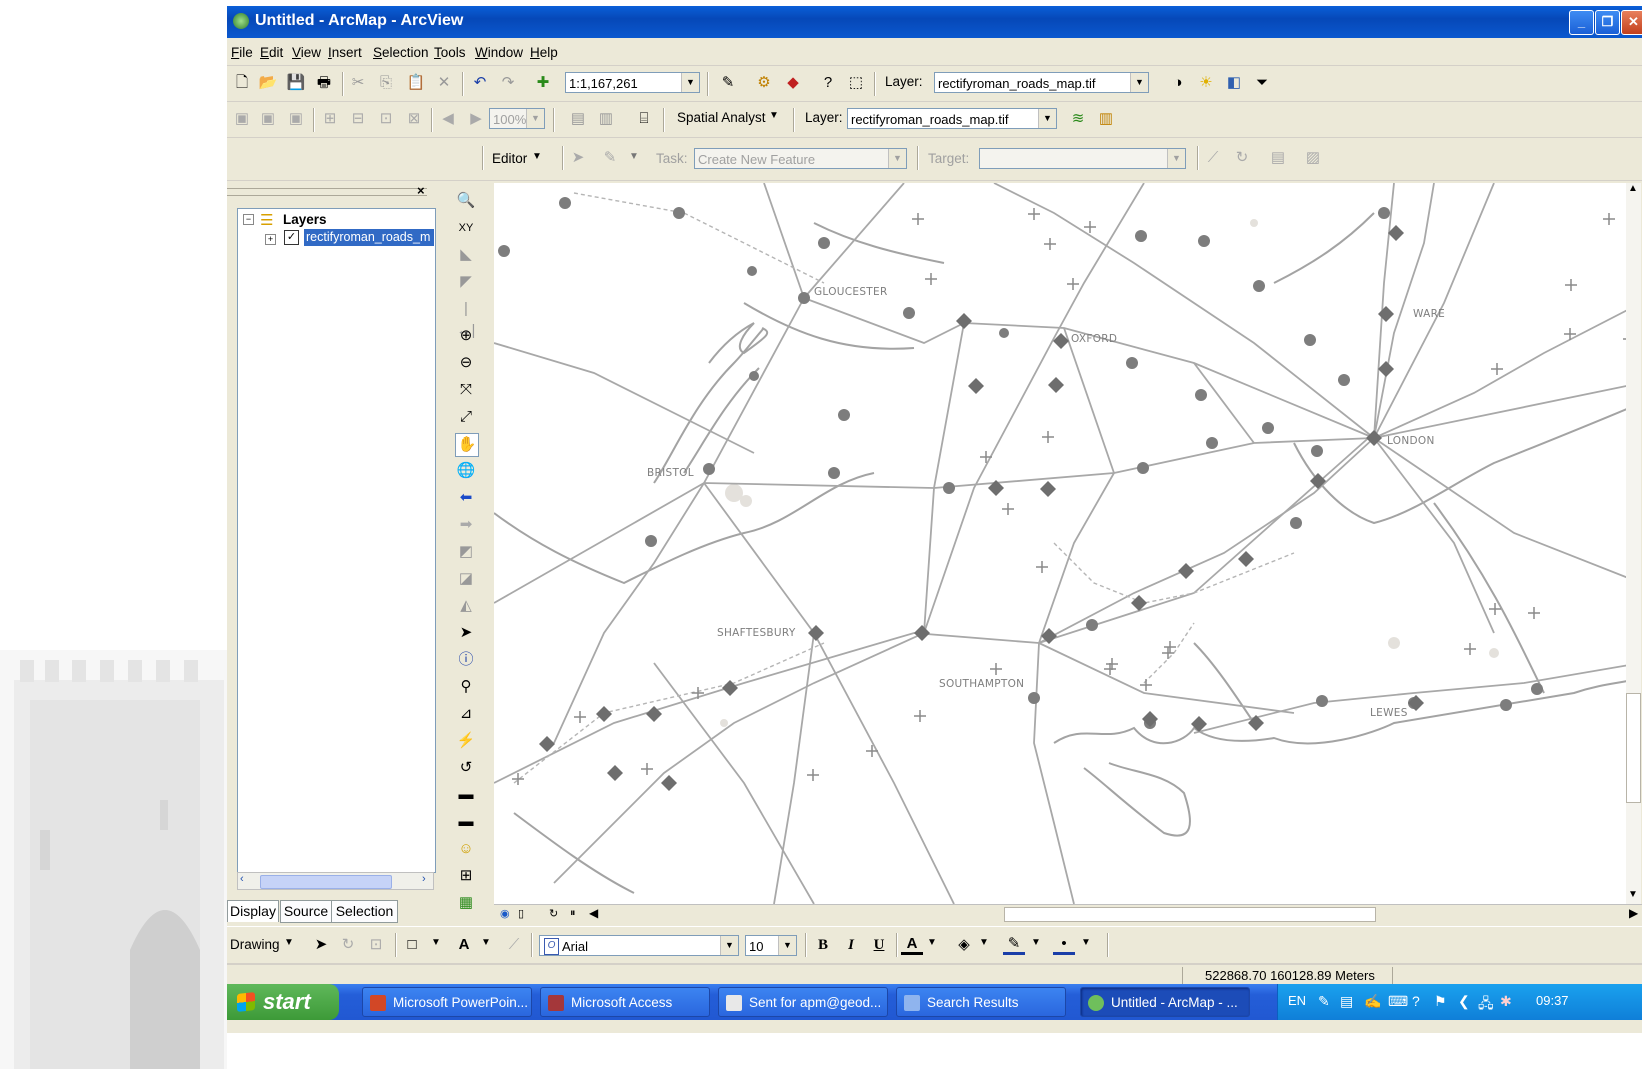 Image resolution: width=1642 pixels, height=1072 pixels. What do you see at coordinates (466, 525) in the screenshot?
I see `forward-arrow-icon: ➡` at bounding box center [466, 525].